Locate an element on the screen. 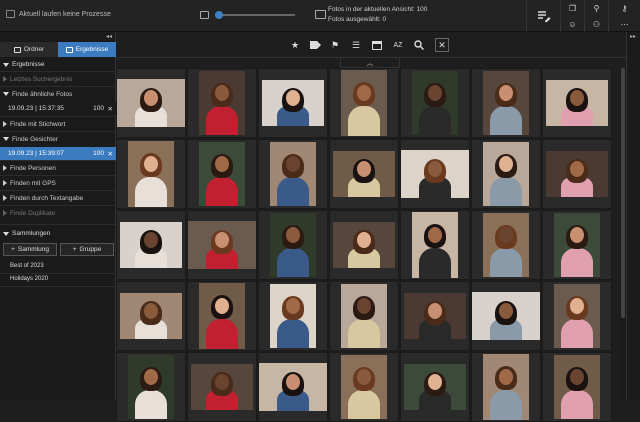 This screenshot has height=422, width=640. collapse-right-panel-icon: ▸▸ is located at coordinates (633, 36).